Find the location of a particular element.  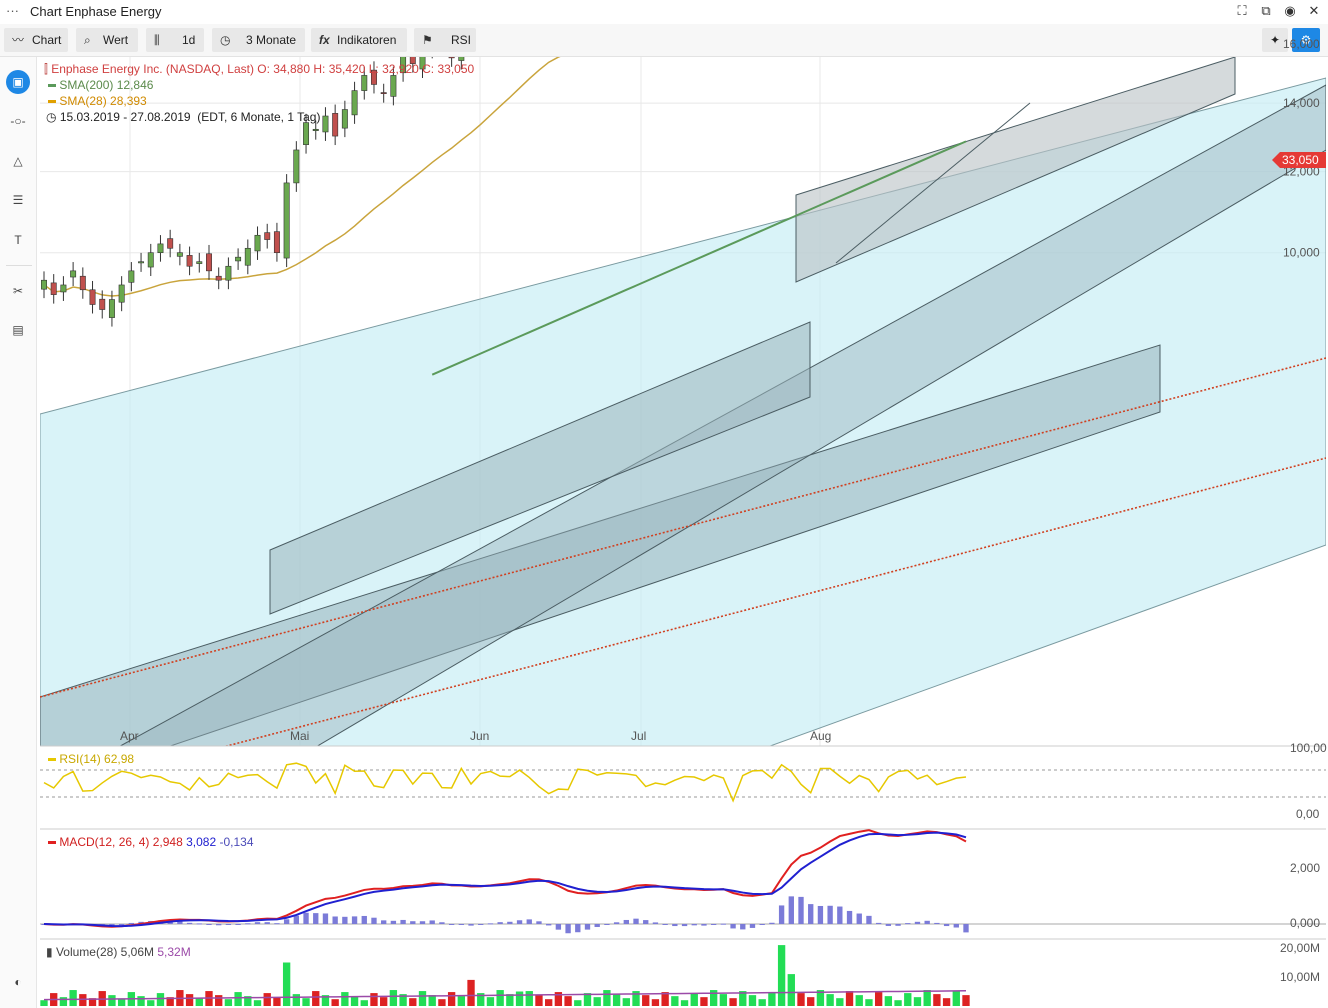

macd-legend: MACD(12, 26, 4) 2,948 3,082 -0,134 is located at coordinates (151, 842).